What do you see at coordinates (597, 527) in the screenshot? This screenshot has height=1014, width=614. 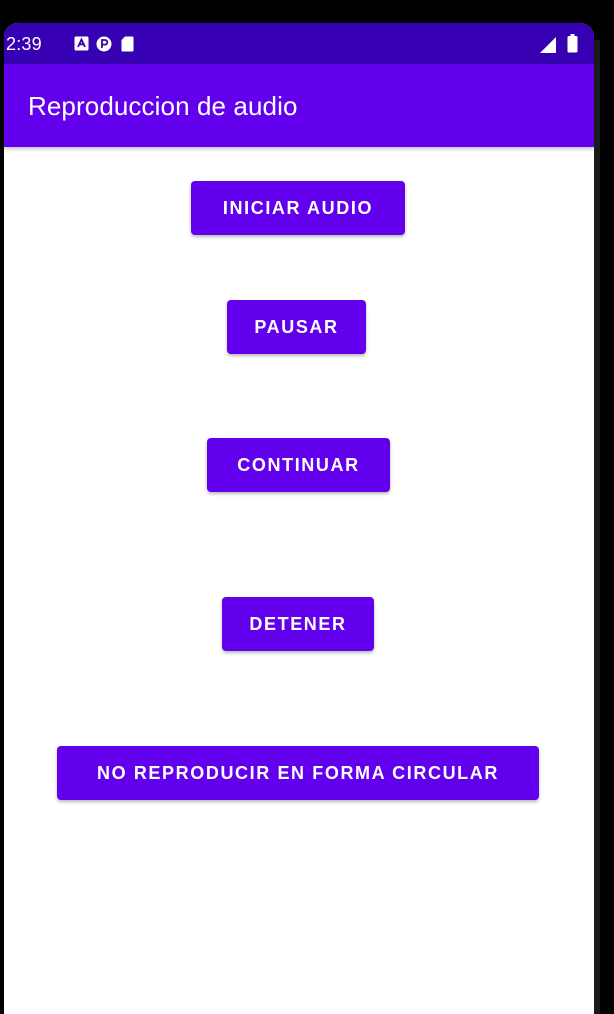 I see `device-edge` at bounding box center [597, 527].